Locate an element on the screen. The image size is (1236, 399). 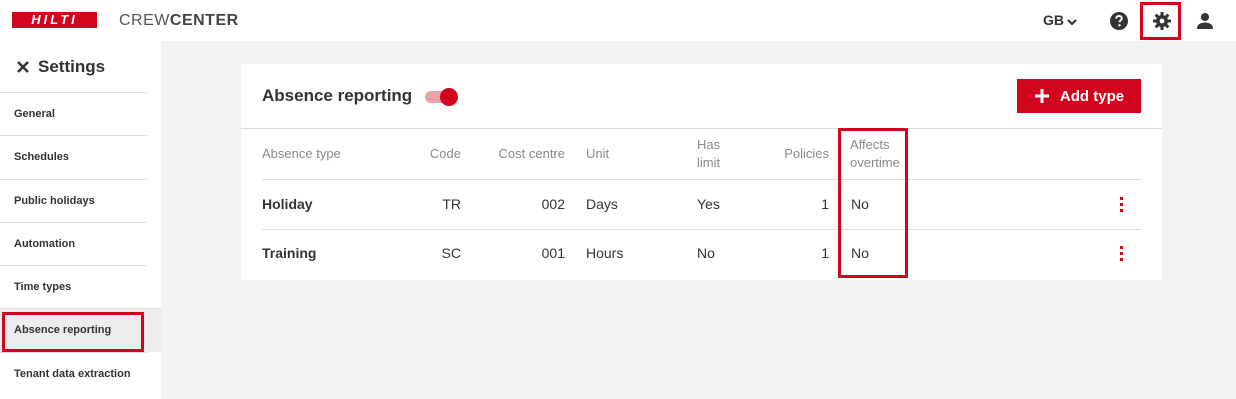
hilti-logo: HILTI is located at coordinates (54, 20).